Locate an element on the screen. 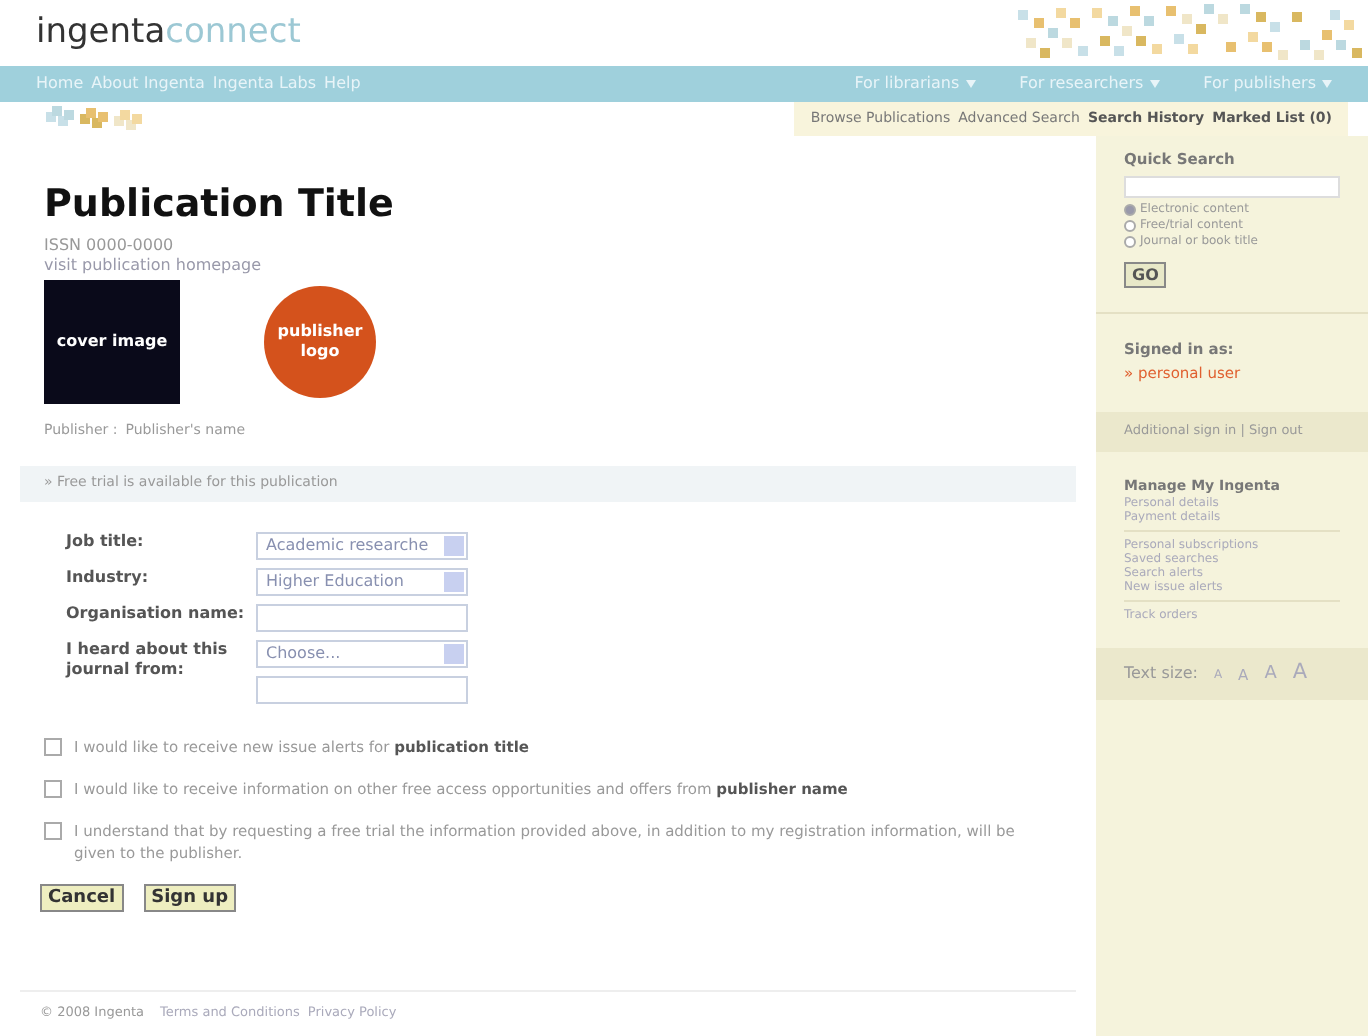 The width and height of the screenshot is (1368, 1036). nav-link: Home is located at coordinates (60, 84).